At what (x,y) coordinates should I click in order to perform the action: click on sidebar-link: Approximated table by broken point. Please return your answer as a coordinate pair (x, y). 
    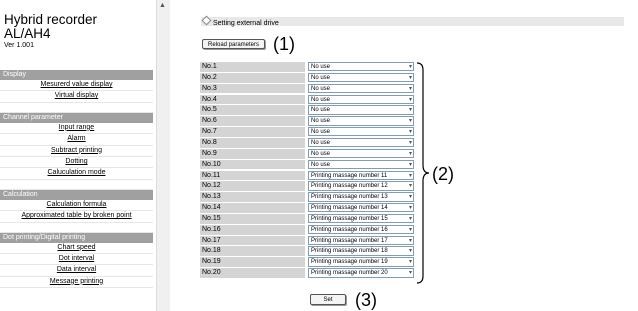
    Looking at the image, I should click on (76, 217).